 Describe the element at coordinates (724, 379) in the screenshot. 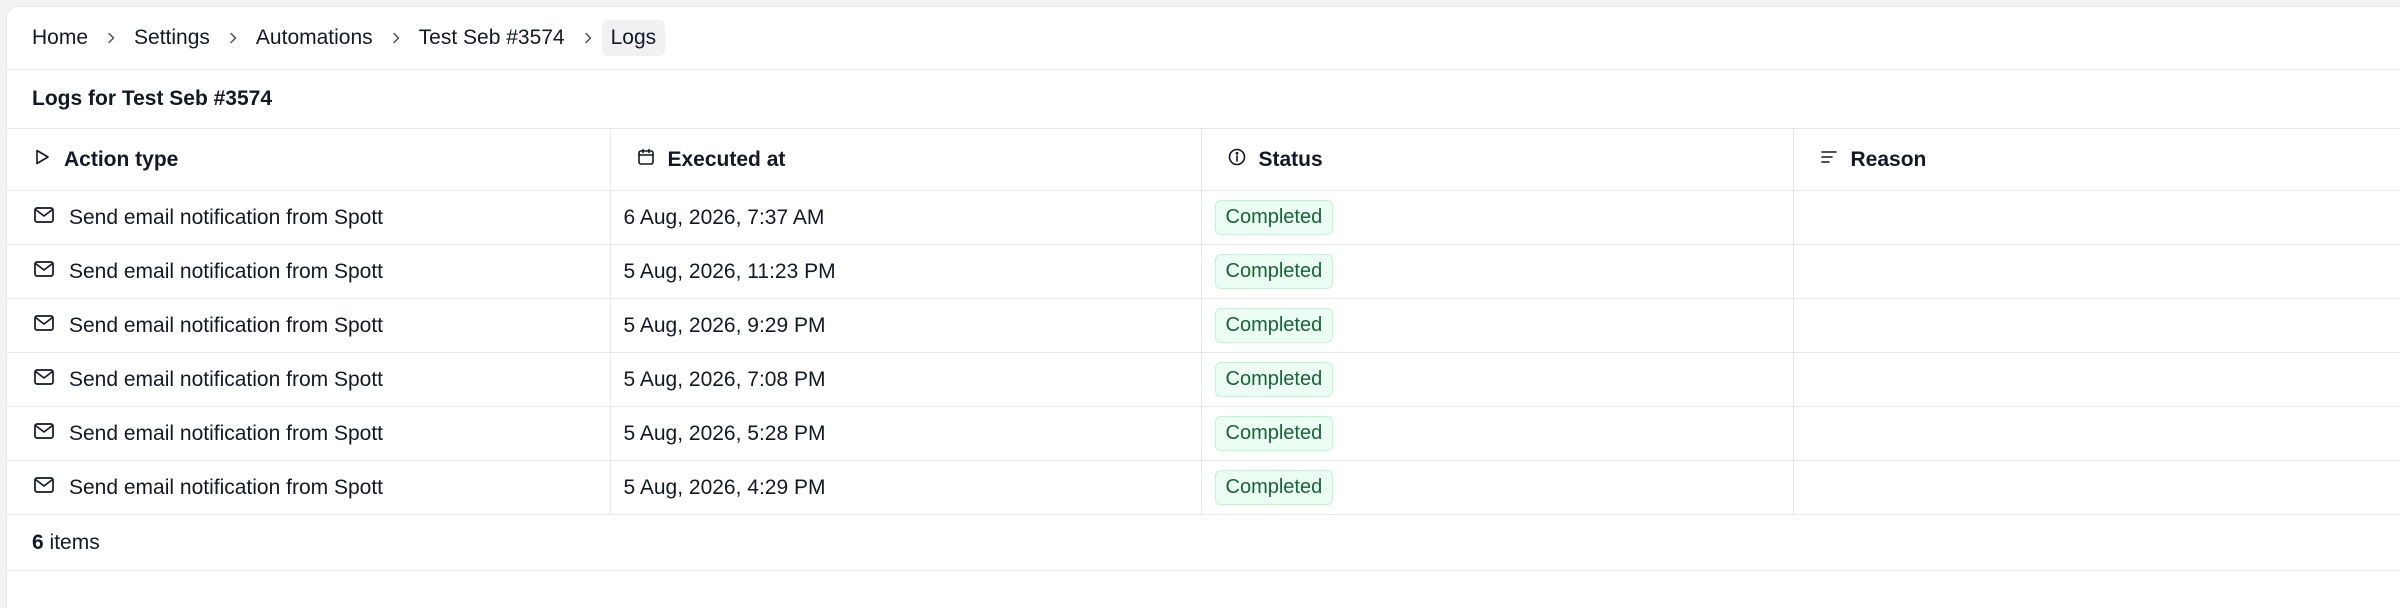

I see `executed-at-cell: 5 Aug, 2026, 7:08 PM` at that location.